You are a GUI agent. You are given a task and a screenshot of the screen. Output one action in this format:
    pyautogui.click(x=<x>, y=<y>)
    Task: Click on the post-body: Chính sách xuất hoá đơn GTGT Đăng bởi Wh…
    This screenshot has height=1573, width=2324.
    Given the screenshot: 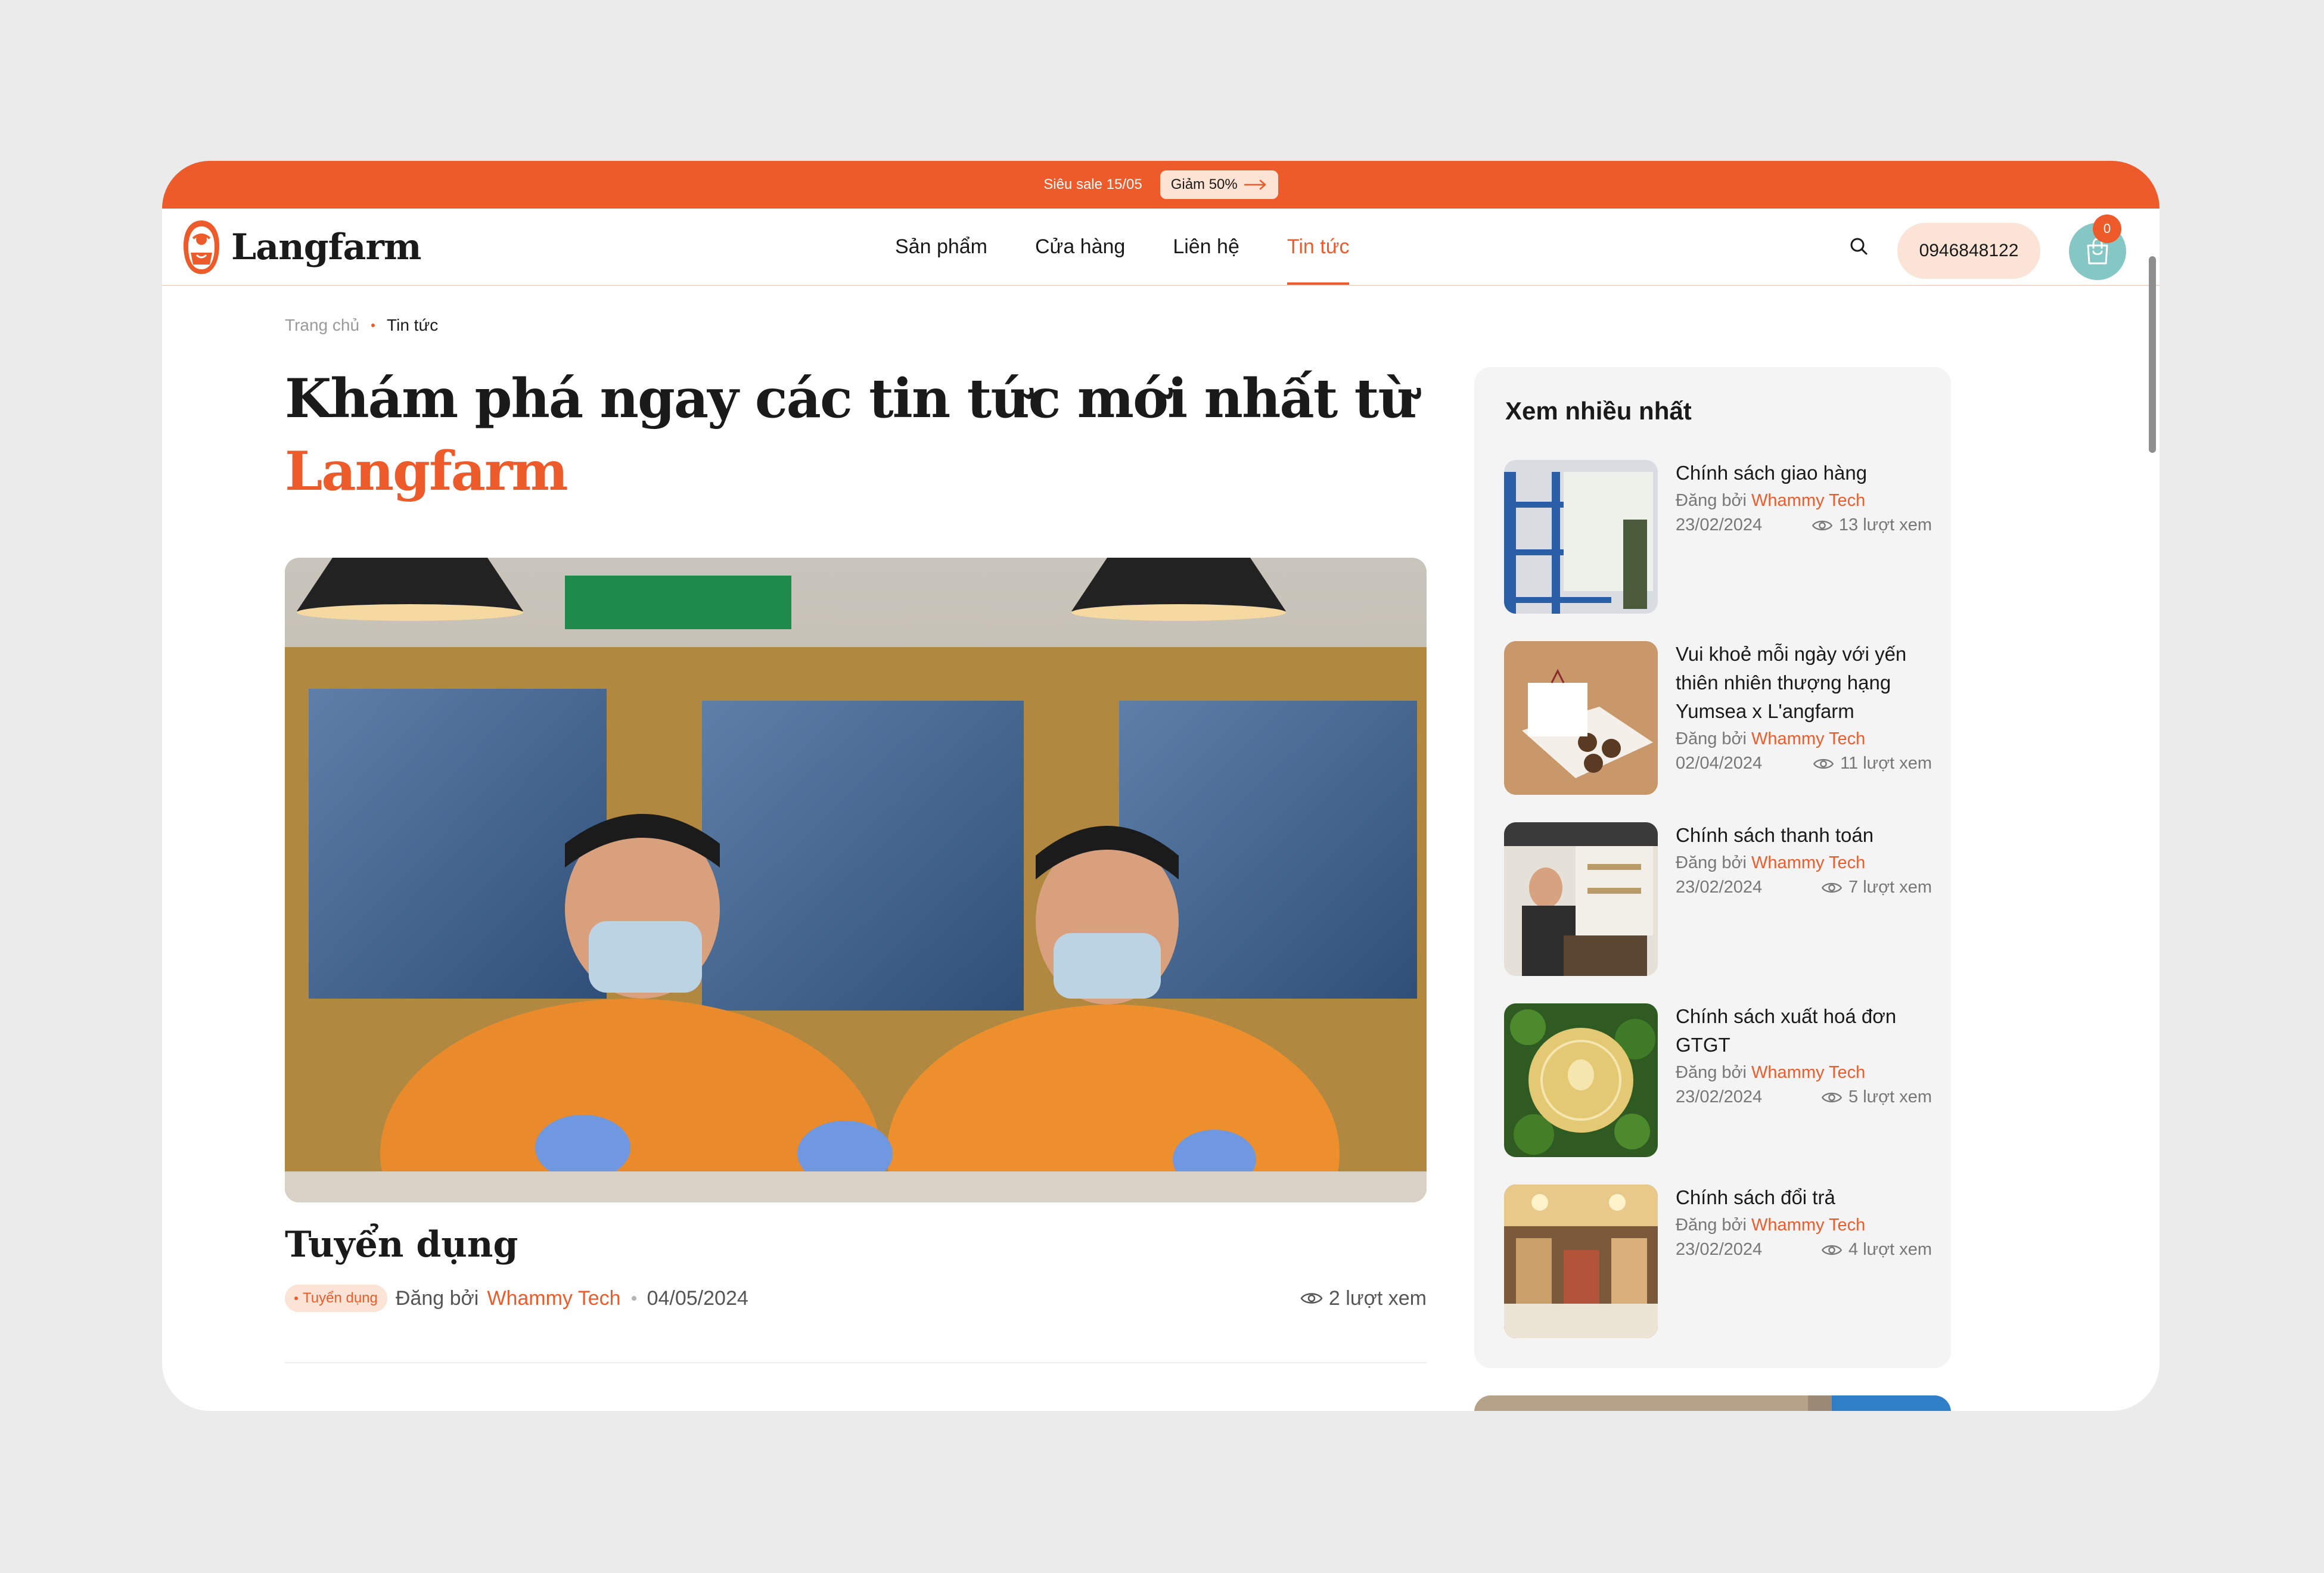 What is the action you would take?
    pyautogui.click(x=1804, y=1055)
    